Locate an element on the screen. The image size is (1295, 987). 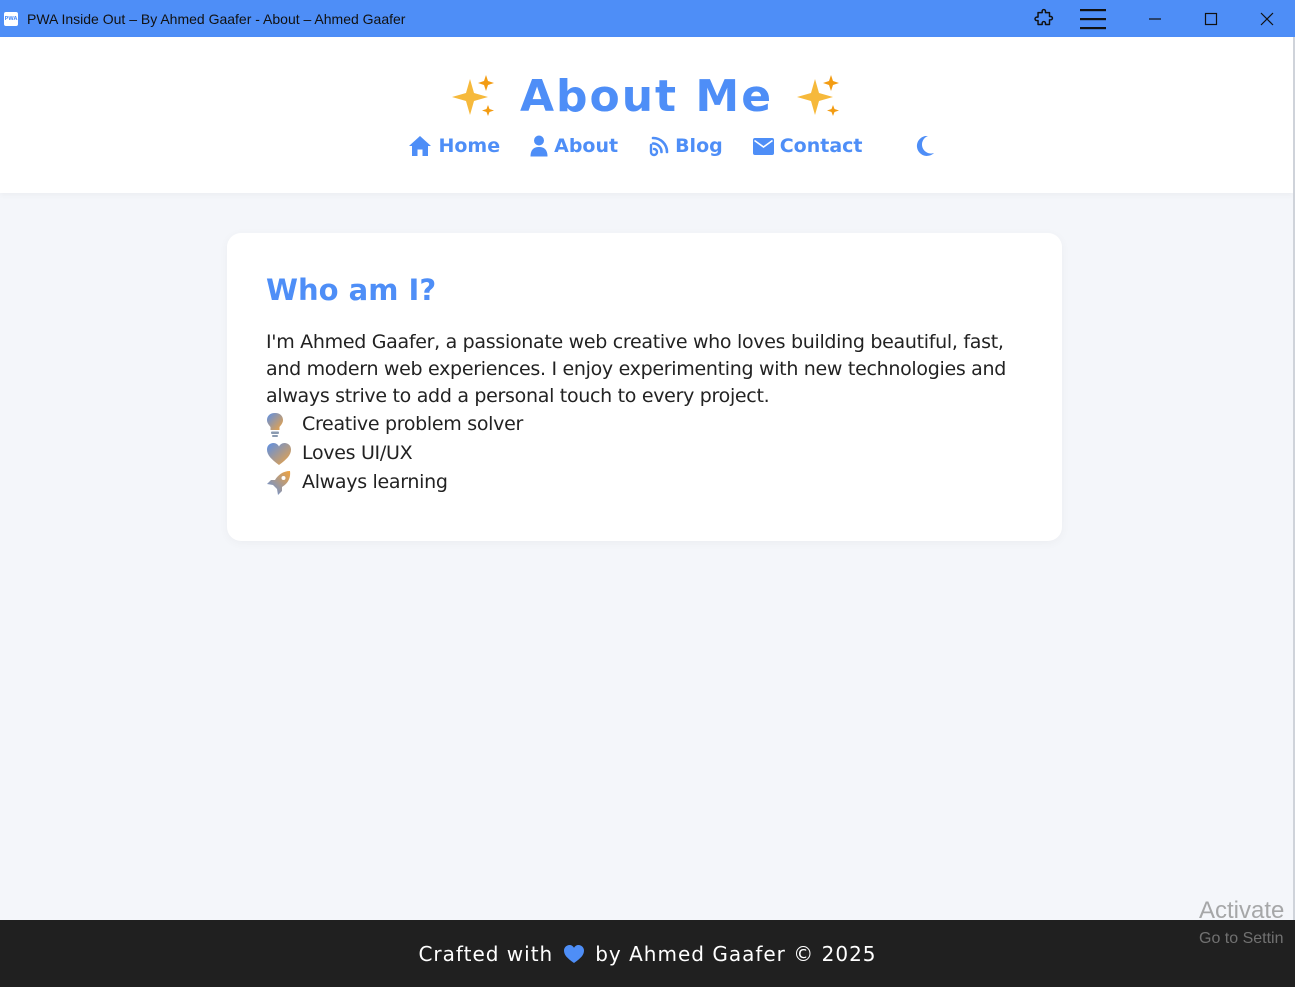
moon-icon is located at coordinates (925, 145).